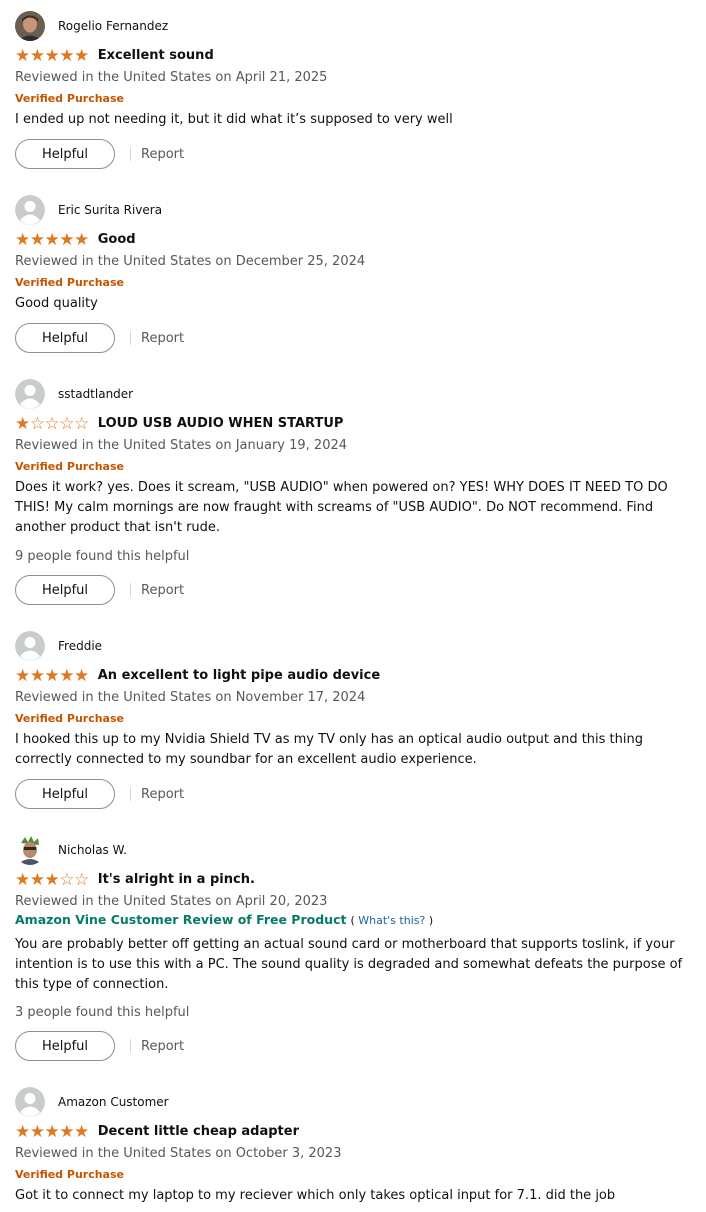 The image size is (706, 1212). What do you see at coordinates (113, 1102) in the screenshot?
I see `reviewer-name: Amazon Customer` at bounding box center [113, 1102].